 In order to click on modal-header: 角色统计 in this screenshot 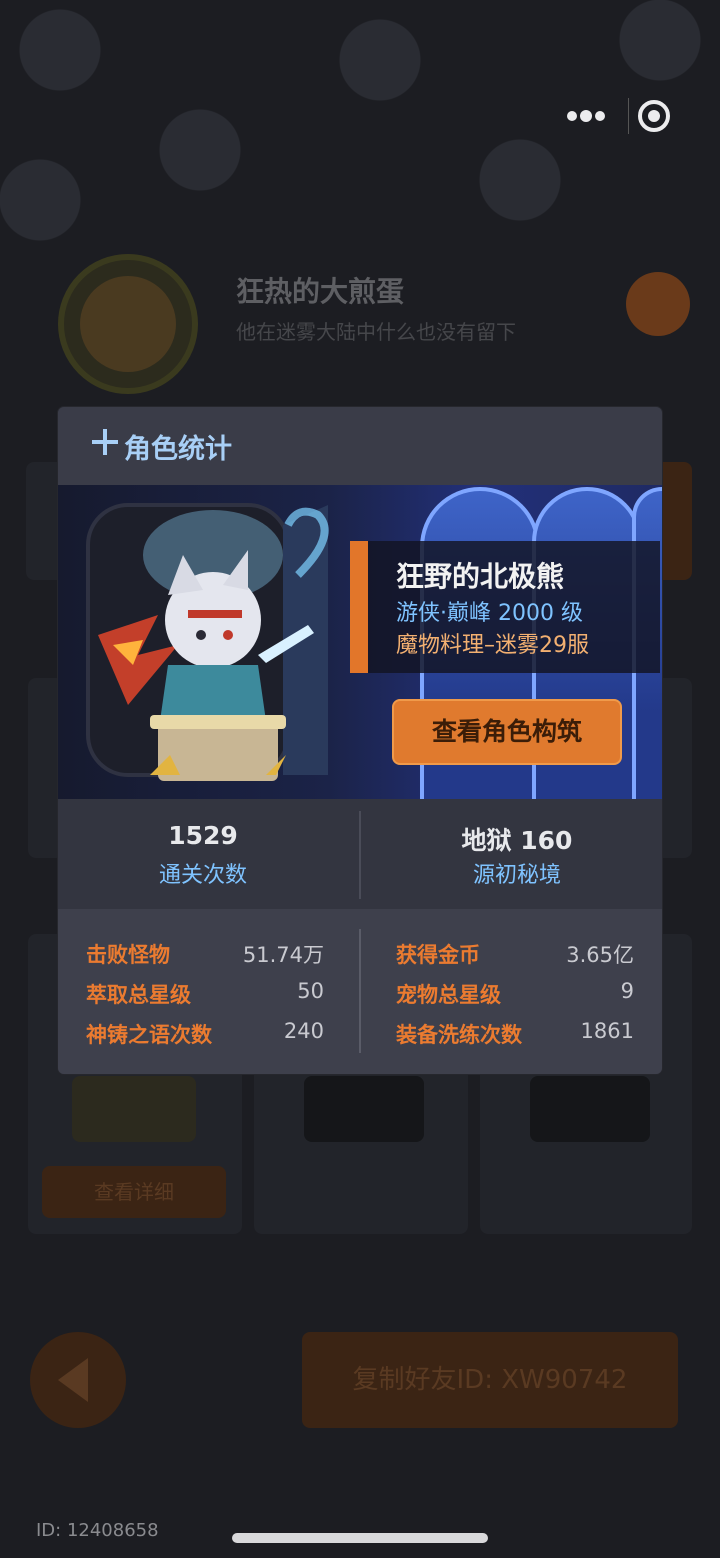, I will do `click(360, 446)`.